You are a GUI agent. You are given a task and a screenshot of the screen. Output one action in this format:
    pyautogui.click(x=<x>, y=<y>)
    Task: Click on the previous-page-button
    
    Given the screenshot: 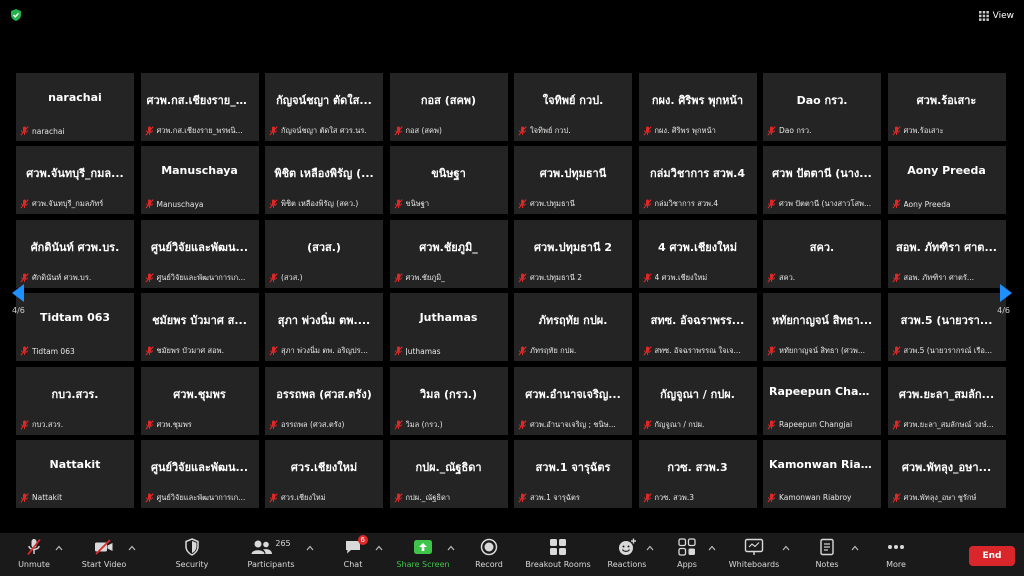 What is the action you would take?
    pyautogui.click(x=18, y=293)
    